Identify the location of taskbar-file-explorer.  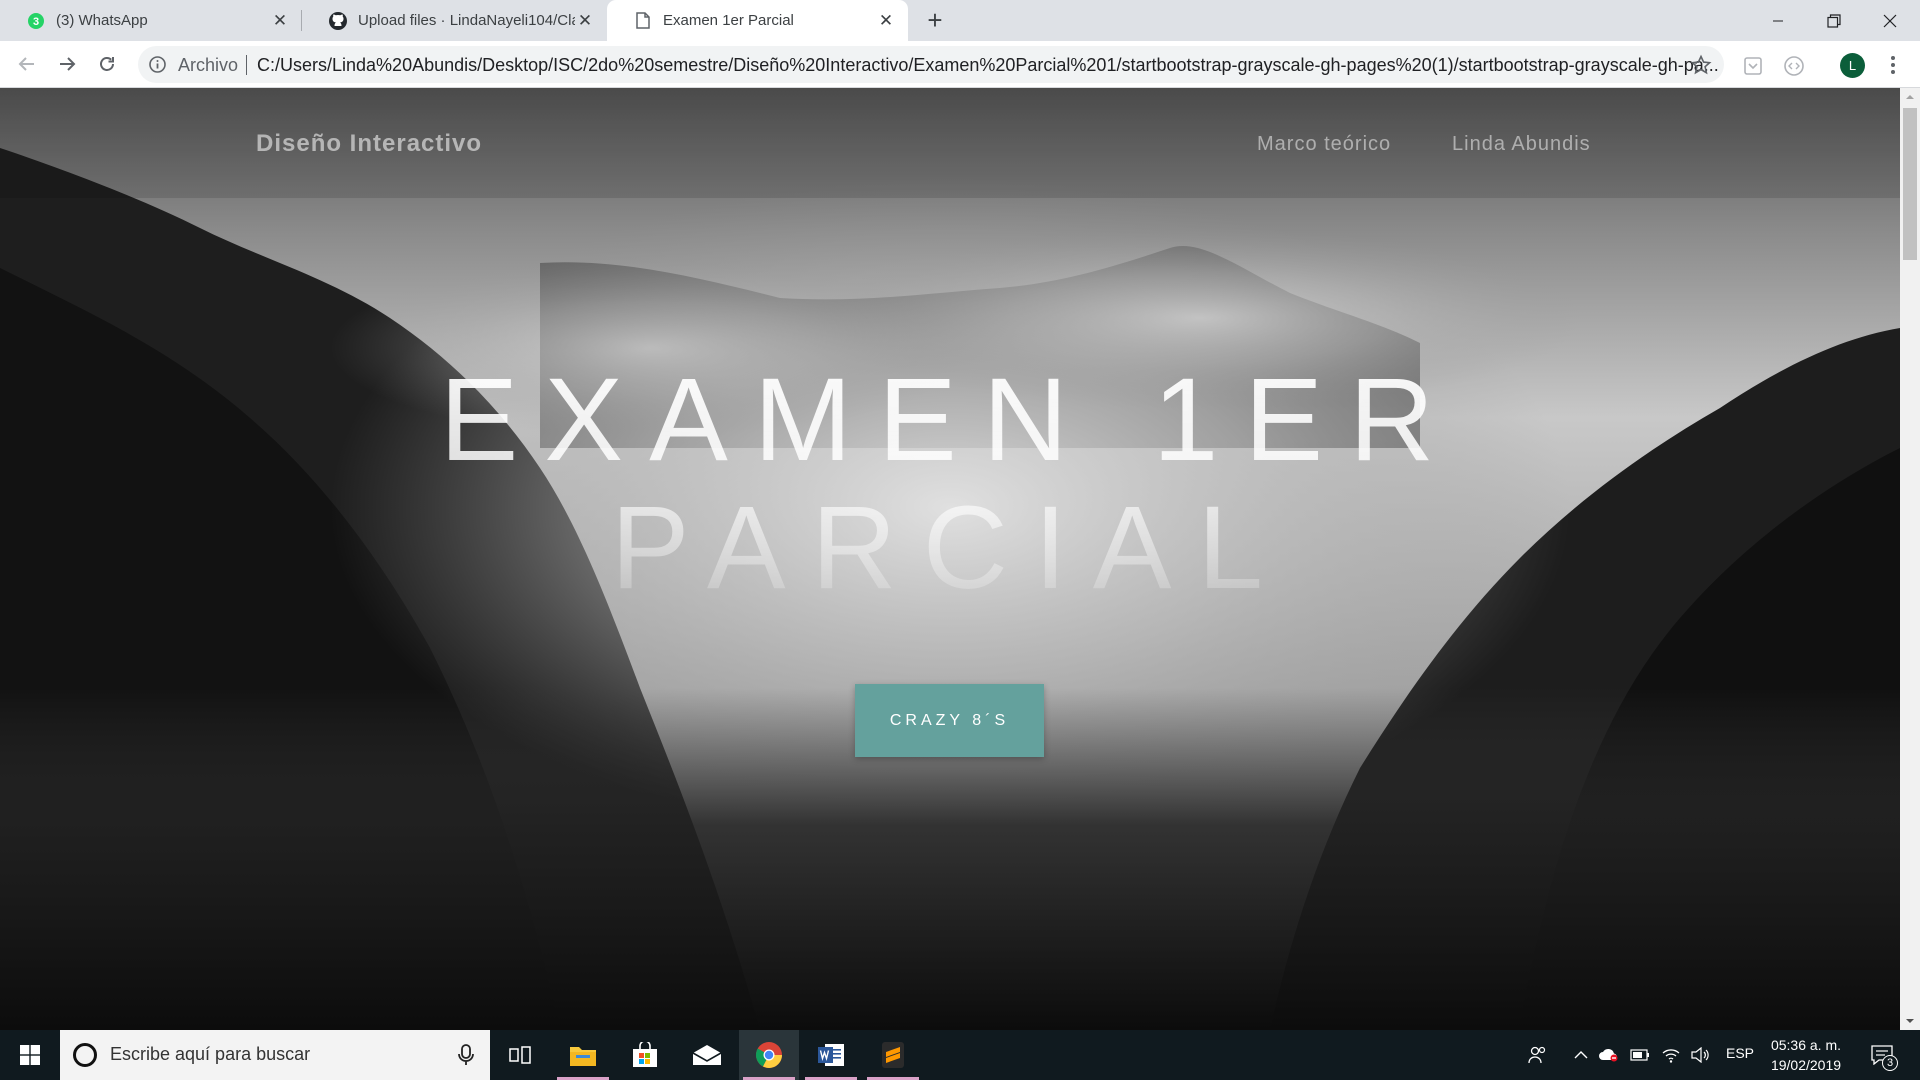
(583, 1055).